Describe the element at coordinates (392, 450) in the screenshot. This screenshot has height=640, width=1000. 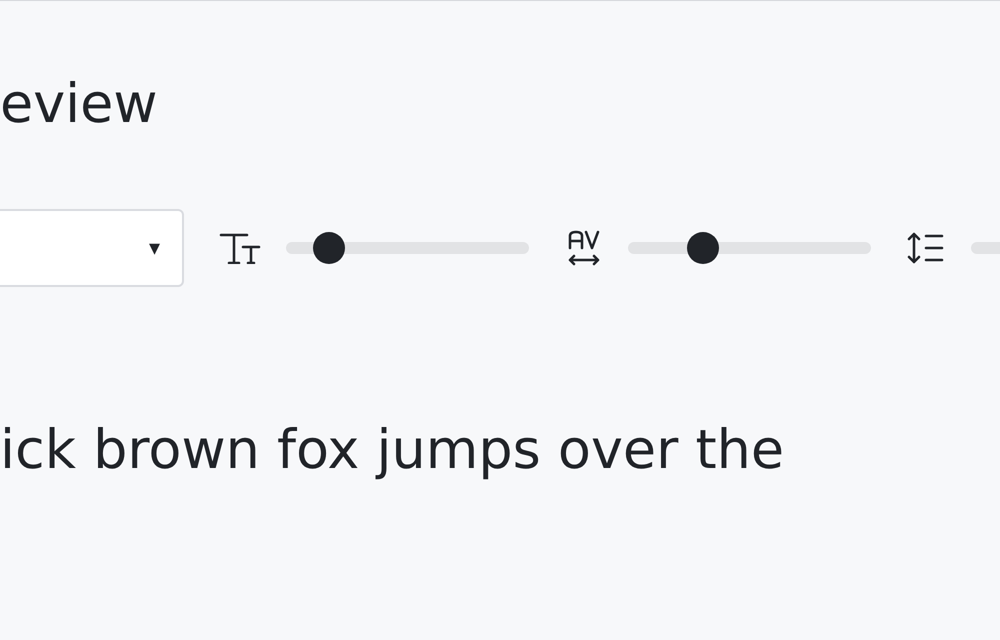
I see `preview-text: ick brown fox jumps over the` at that location.